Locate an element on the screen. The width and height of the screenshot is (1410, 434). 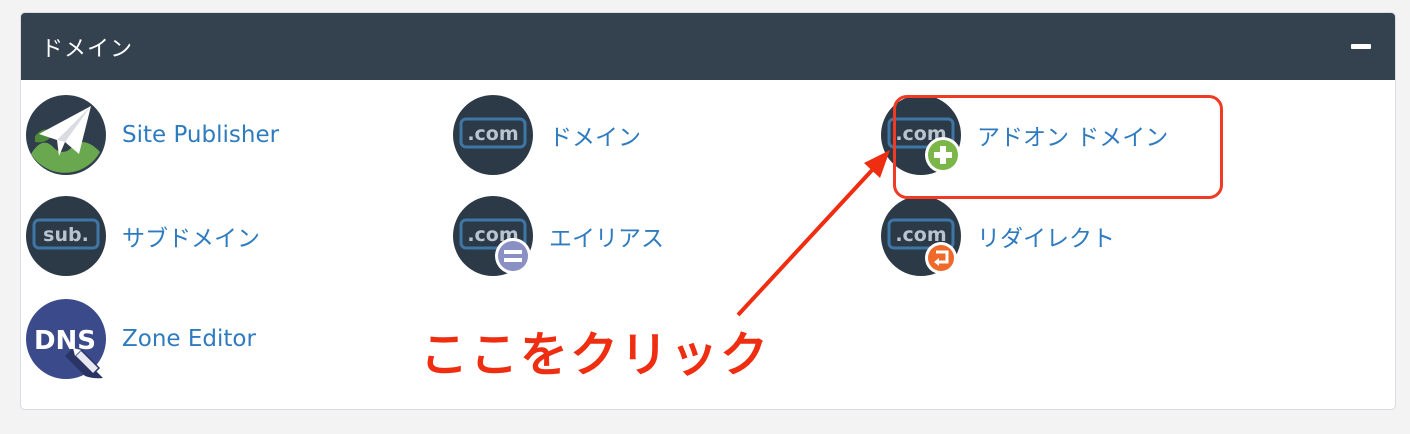
dot-com-icon: .com is located at coordinates (493, 135).